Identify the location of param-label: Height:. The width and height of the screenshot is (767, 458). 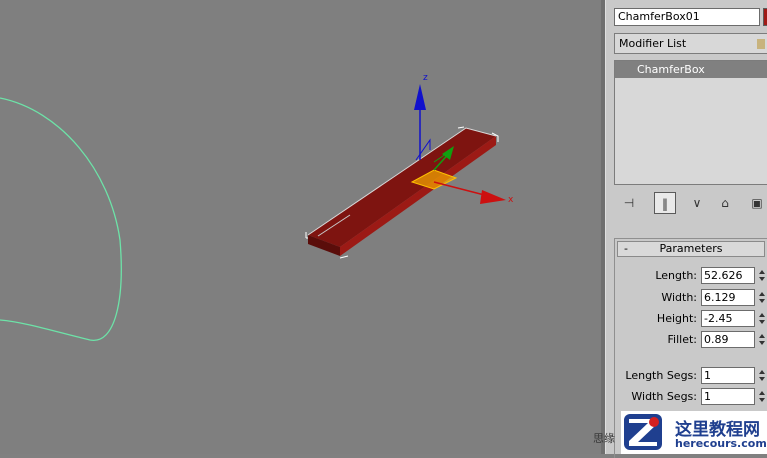
(676, 318).